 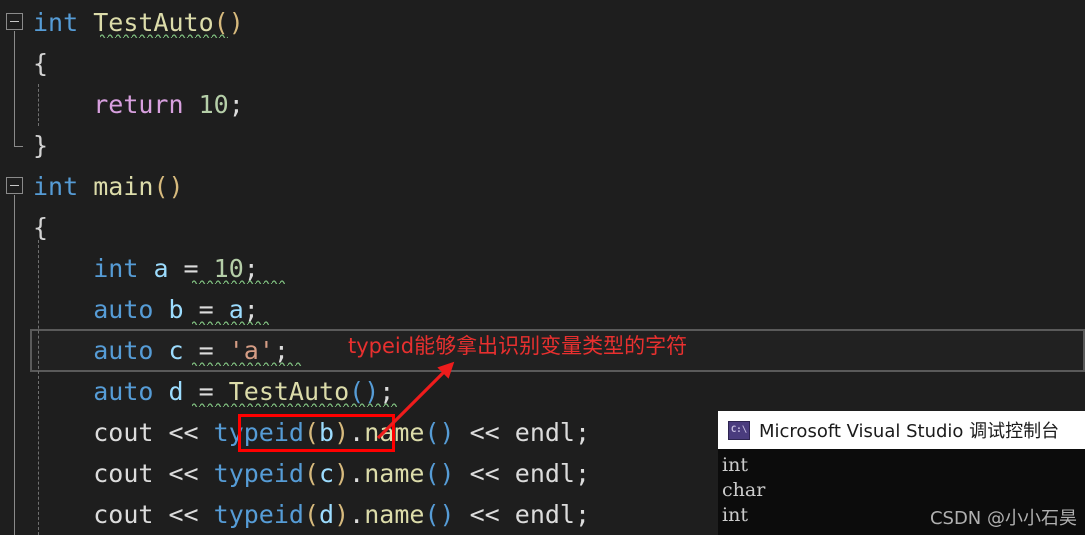 I want to click on console-output-line-1: char, so click(x=744, y=490).